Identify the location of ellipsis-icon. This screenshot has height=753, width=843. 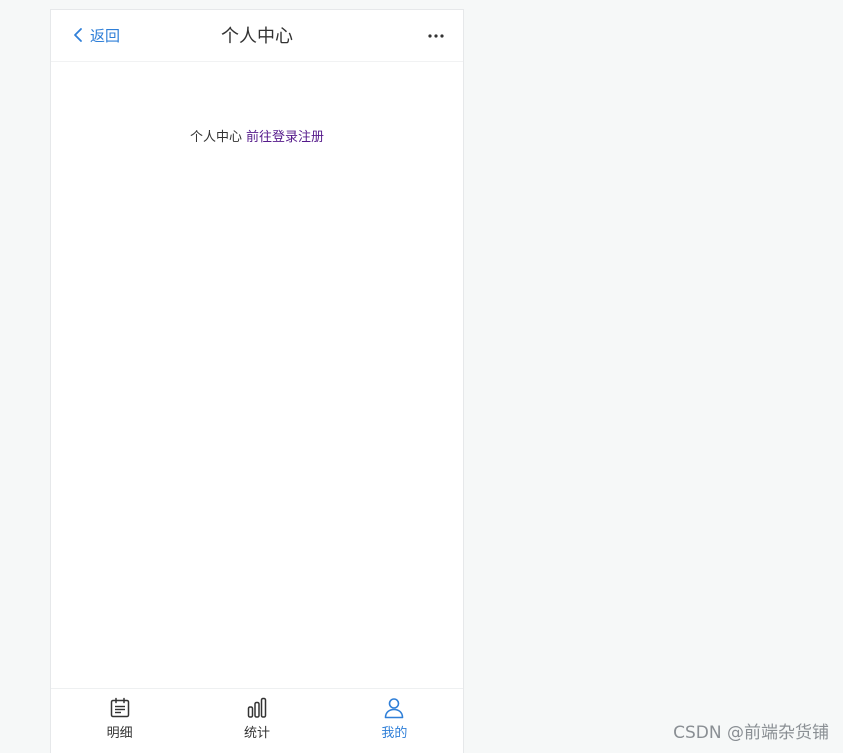
(436, 36).